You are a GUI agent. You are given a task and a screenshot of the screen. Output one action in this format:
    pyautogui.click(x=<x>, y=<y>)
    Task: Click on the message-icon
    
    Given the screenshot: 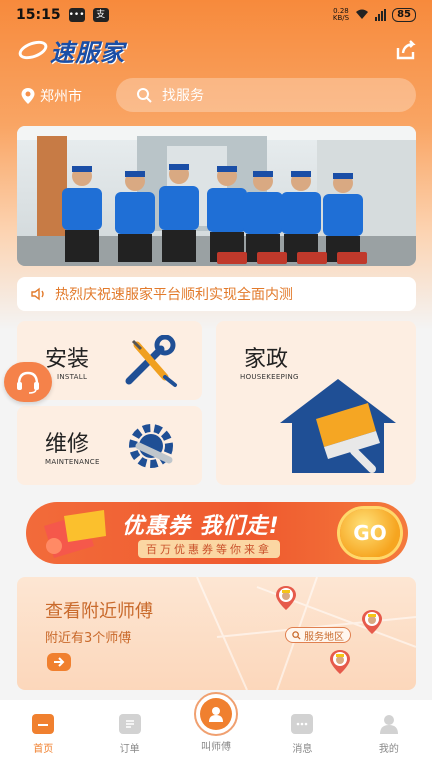 What is the action you would take?
    pyautogui.click(x=302, y=724)
    